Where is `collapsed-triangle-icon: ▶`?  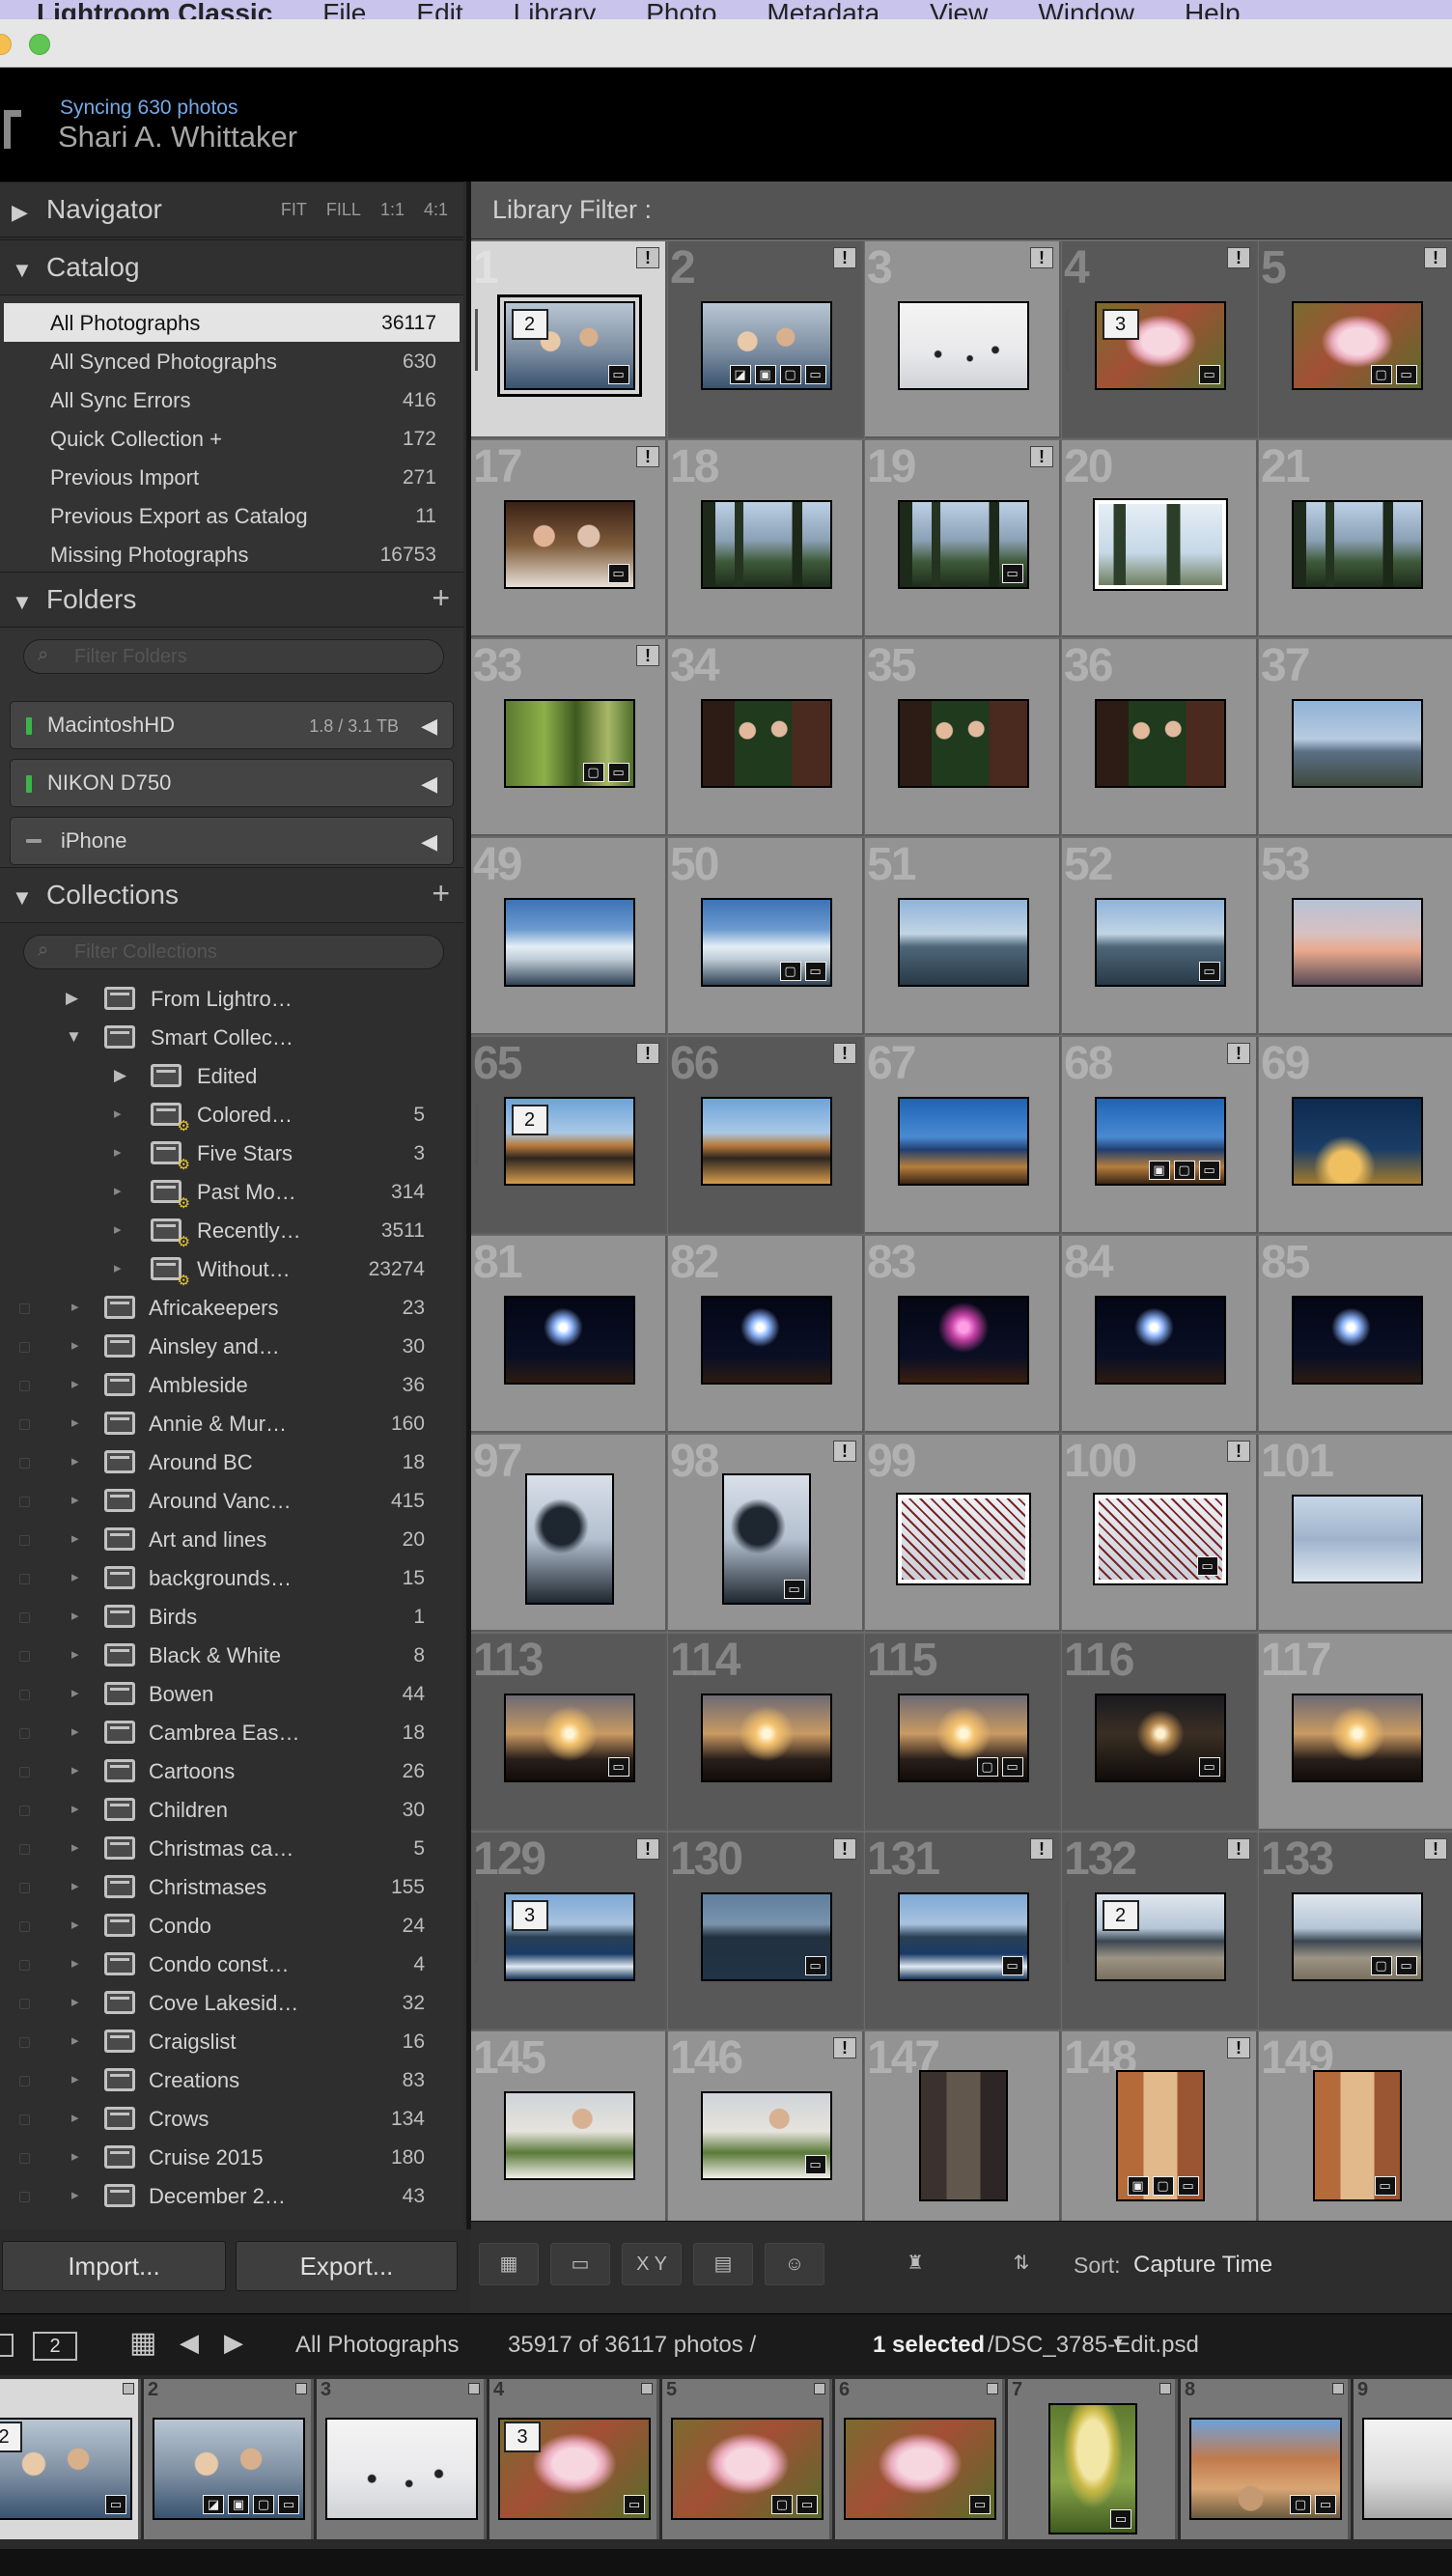 collapsed-triangle-icon: ▶ is located at coordinates (120, 1076).